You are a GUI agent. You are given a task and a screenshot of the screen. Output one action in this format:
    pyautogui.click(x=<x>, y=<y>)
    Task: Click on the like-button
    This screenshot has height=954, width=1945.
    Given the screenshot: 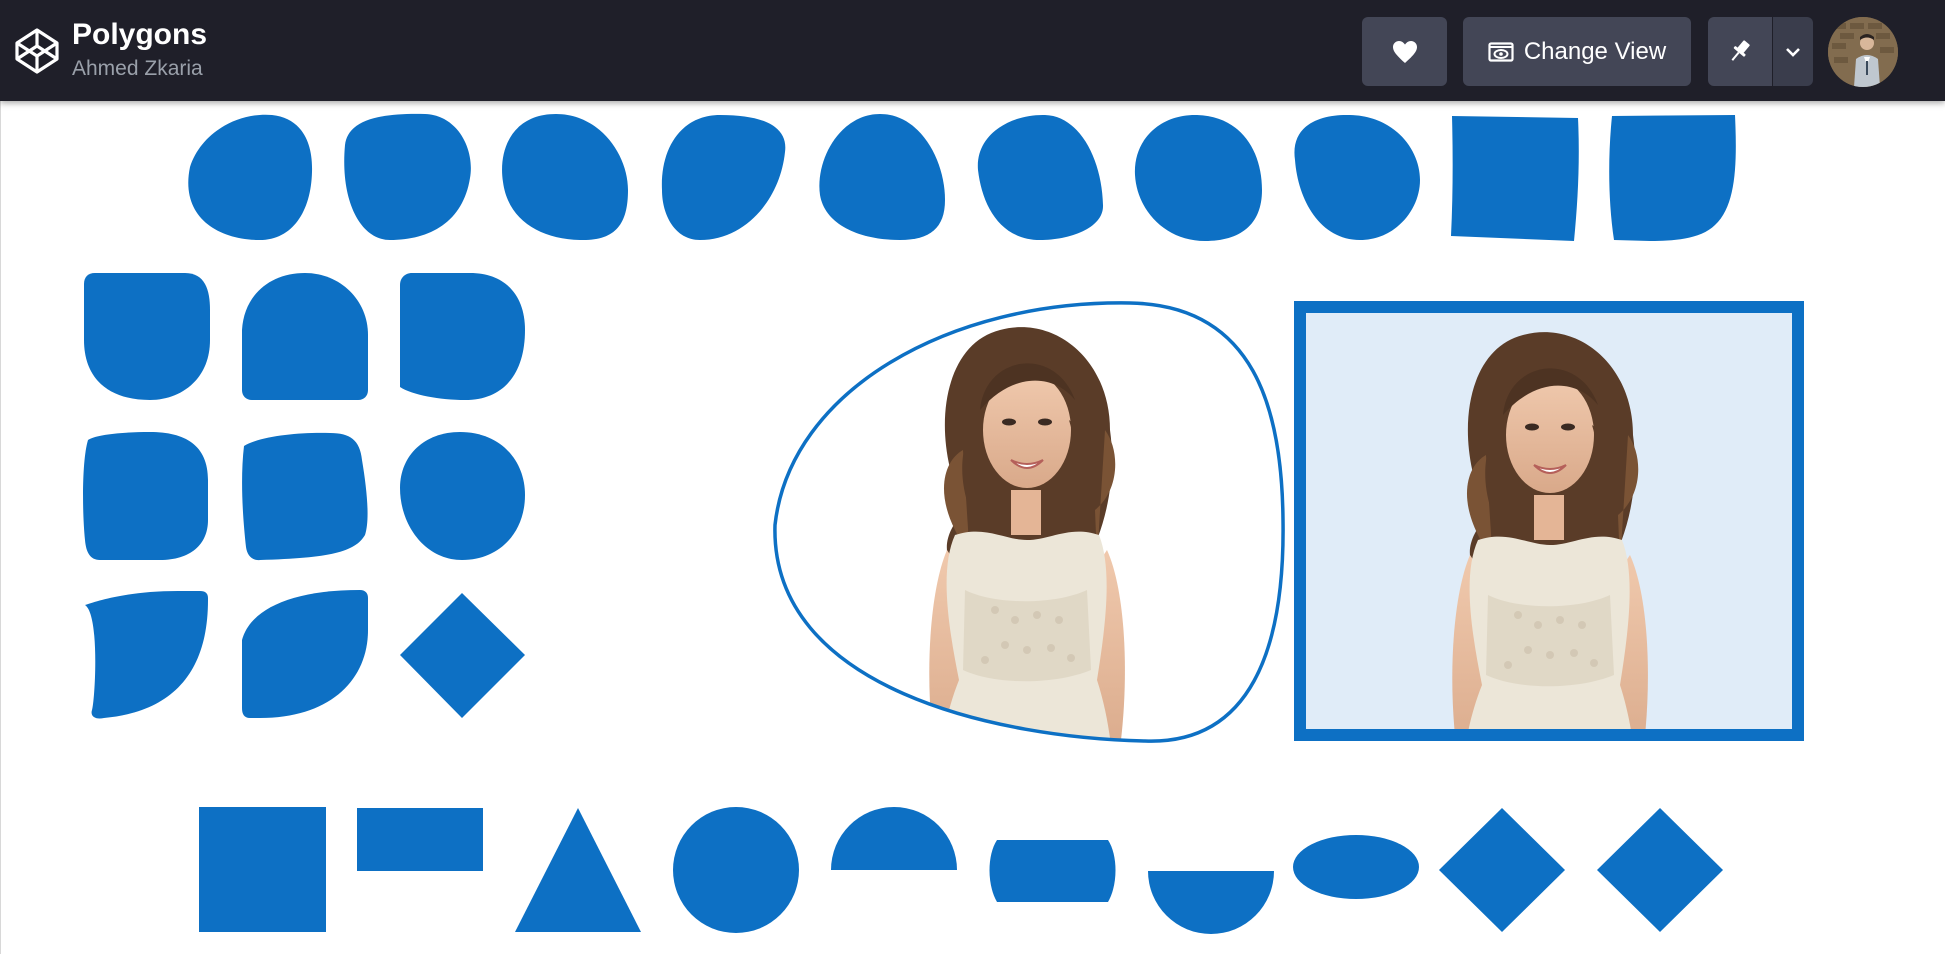 What is the action you would take?
    pyautogui.click(x=1404, y=51)
    